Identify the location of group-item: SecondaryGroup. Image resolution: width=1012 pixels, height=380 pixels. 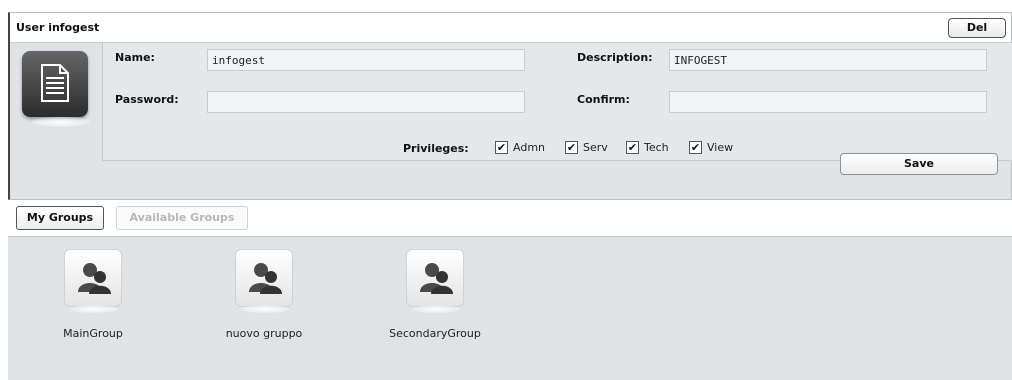
(437, 299).